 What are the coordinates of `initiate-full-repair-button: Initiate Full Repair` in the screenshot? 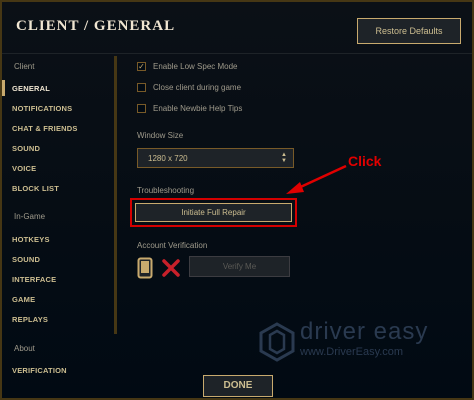 It's located at (213, 212).